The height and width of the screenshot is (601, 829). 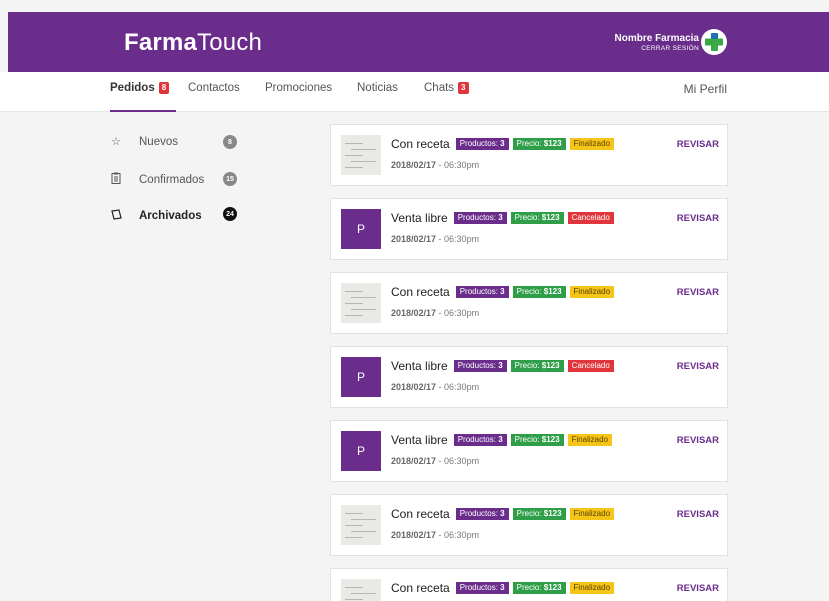 I want to click on top-header: FarmaTouch Nombre Farmacia CERRAR SESIÓN, so click(x=418, y=42).